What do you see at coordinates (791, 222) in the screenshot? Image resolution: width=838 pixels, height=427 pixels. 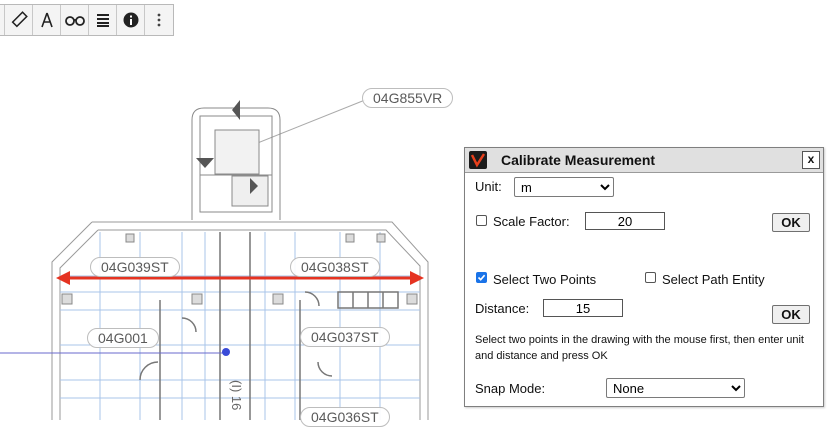 I see `scale-factor-ok-button: OK` at bounding box center [791, 222].